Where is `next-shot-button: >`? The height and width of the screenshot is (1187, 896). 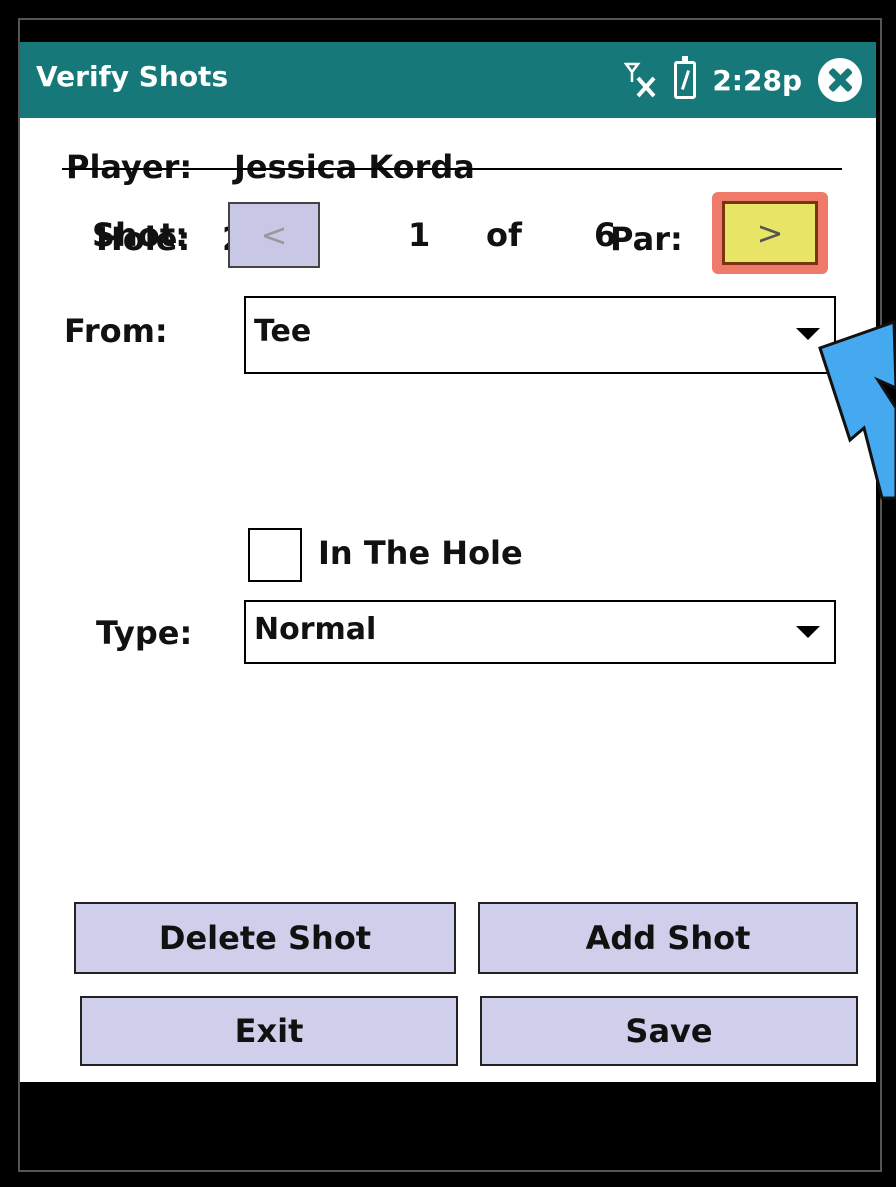
next-shot-button: > is located at coordinates (770, 233).